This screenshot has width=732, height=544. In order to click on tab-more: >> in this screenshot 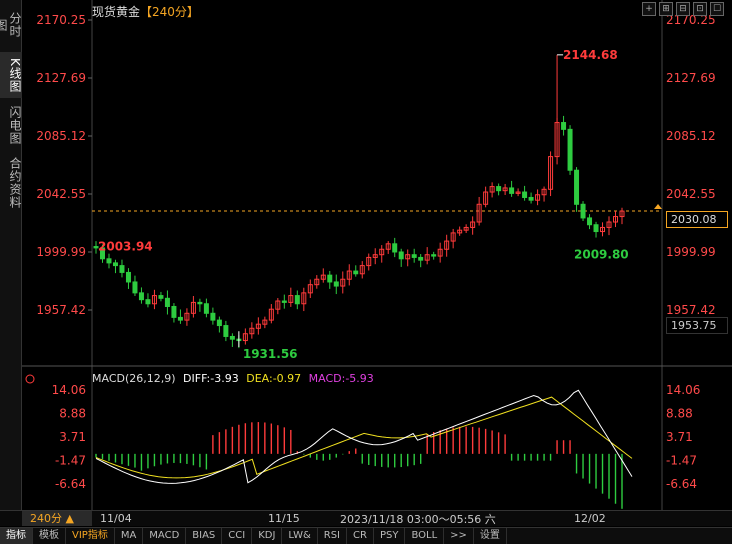, I will do `click(459, 536)`.